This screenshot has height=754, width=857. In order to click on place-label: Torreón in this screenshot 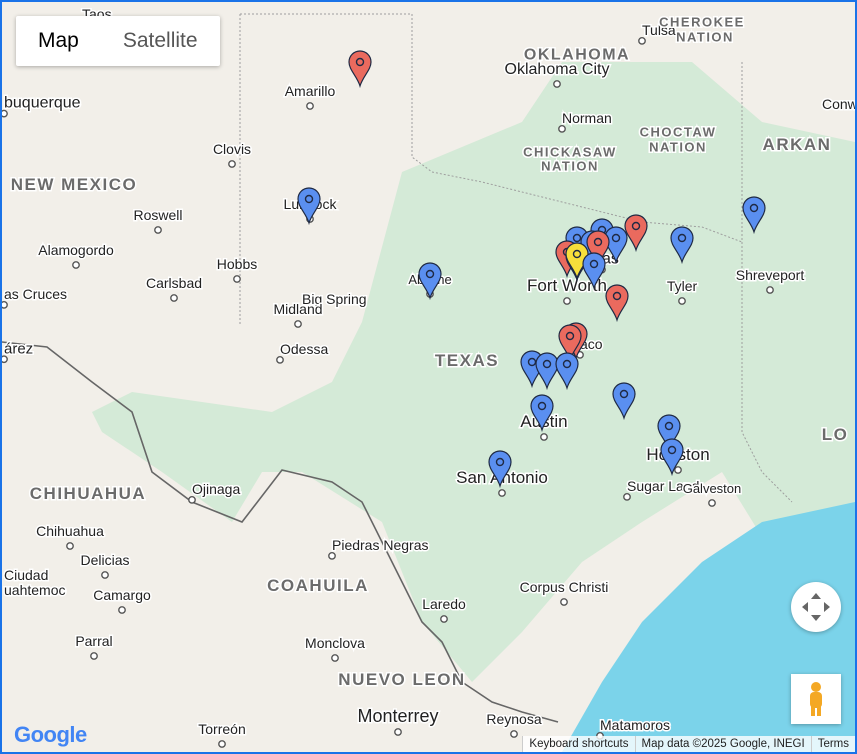, I will do `click(221, 729)`.